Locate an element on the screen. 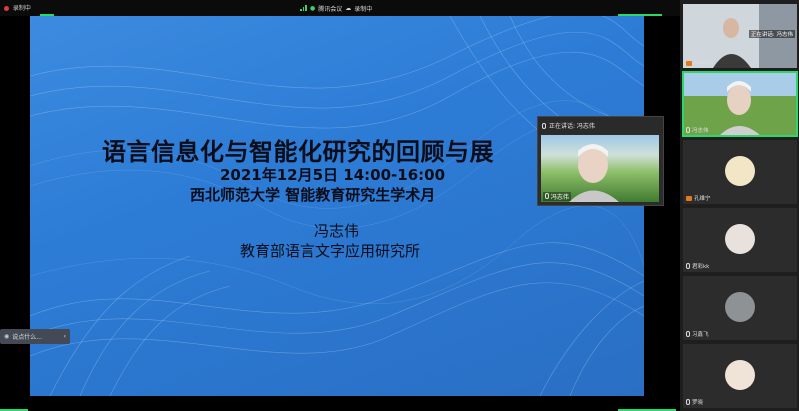  slide-title: 语言信息化与智能化研究的回顾与展 is located at coordinates (298, 152).